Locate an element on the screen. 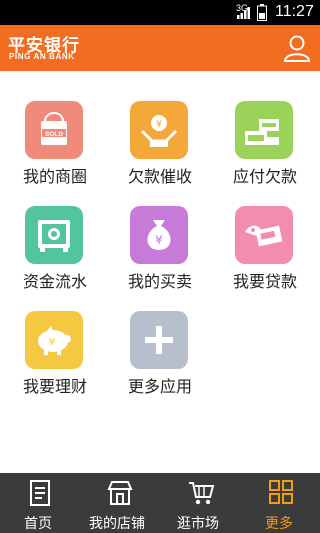 Image resolution: width=320 pixels, height=533 pixels. app-wealth-management: ¥ 我要理财 is located at coordinates (55, 338).